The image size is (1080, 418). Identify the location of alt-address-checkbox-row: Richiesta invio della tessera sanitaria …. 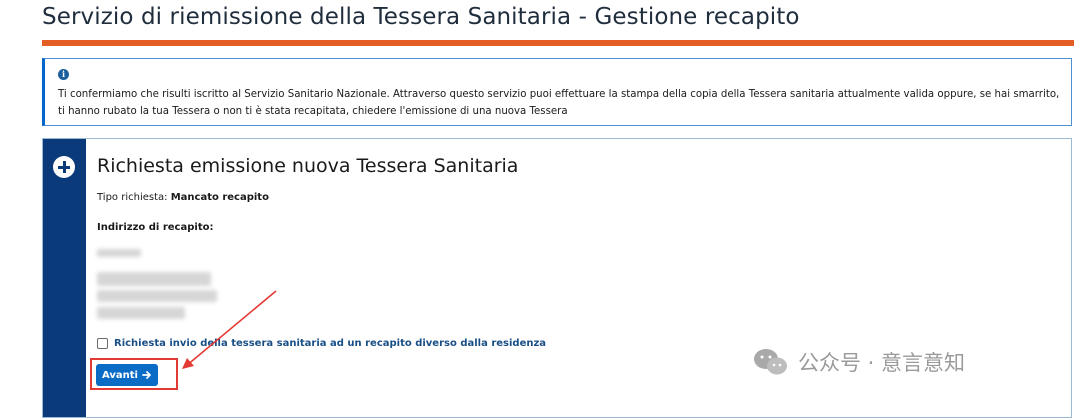
(321, 343).